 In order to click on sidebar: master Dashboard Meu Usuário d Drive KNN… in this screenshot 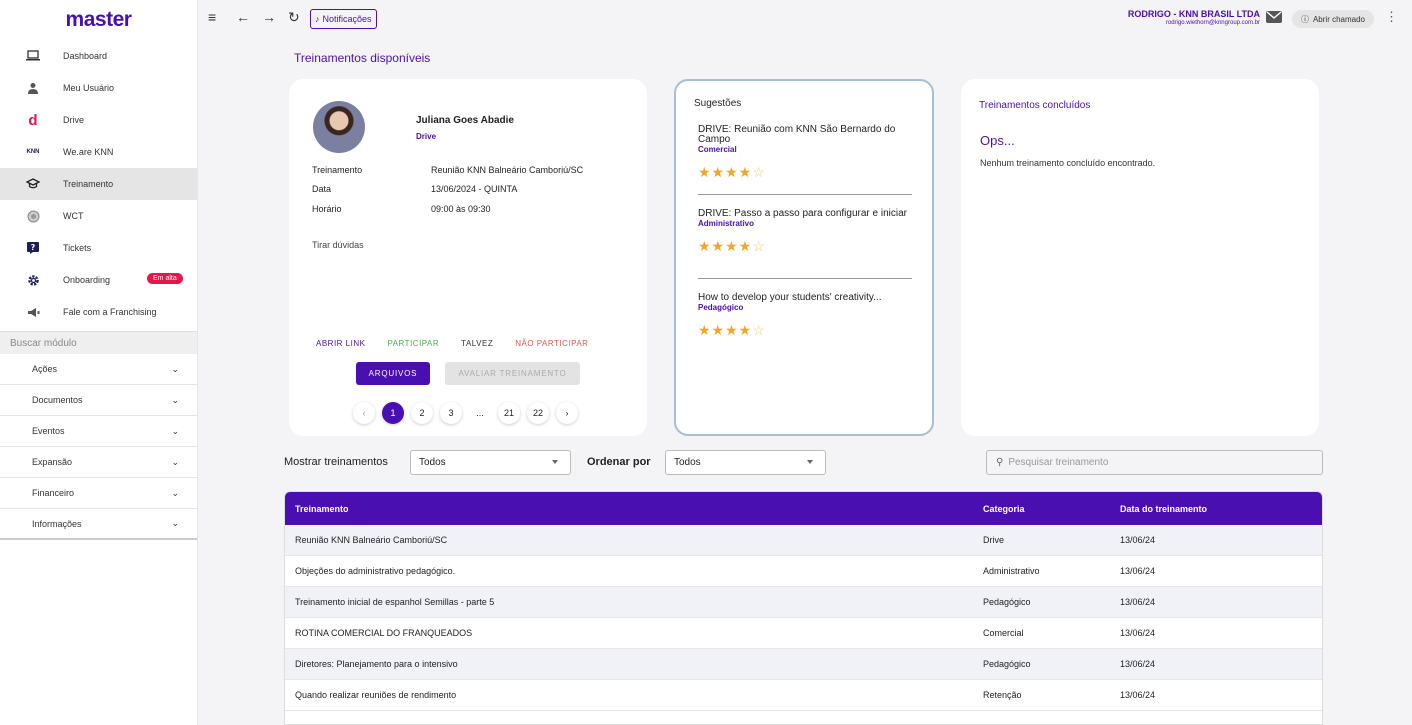, I will do `click(99, 362)`.